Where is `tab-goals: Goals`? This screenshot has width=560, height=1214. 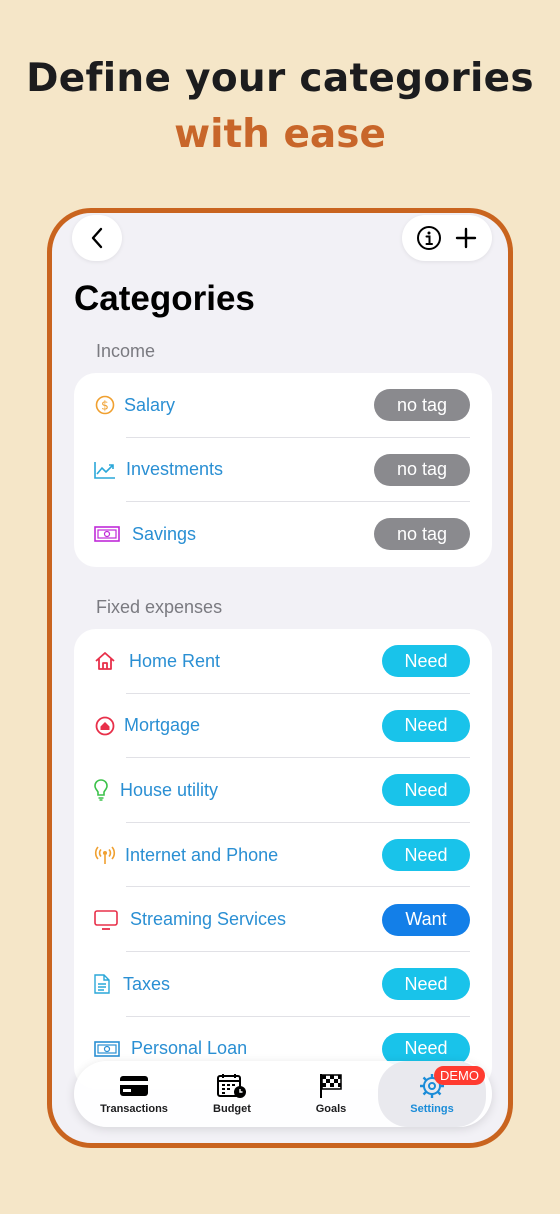 tab-goals: Goals is located at coordinates (331, 1094).